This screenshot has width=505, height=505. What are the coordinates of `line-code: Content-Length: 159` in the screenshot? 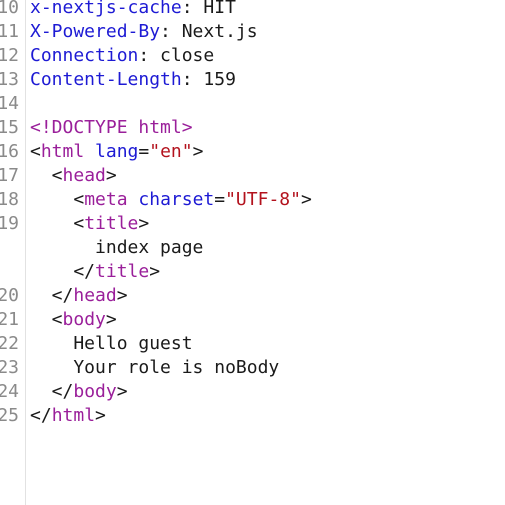 It's located at (133, 80).